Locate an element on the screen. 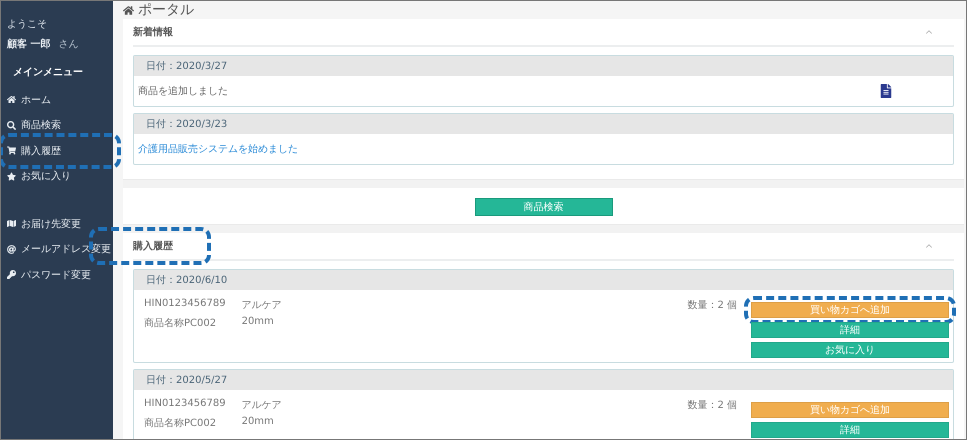  order-date: 日付：2020/5/27 is located at coordinates (187, 380).